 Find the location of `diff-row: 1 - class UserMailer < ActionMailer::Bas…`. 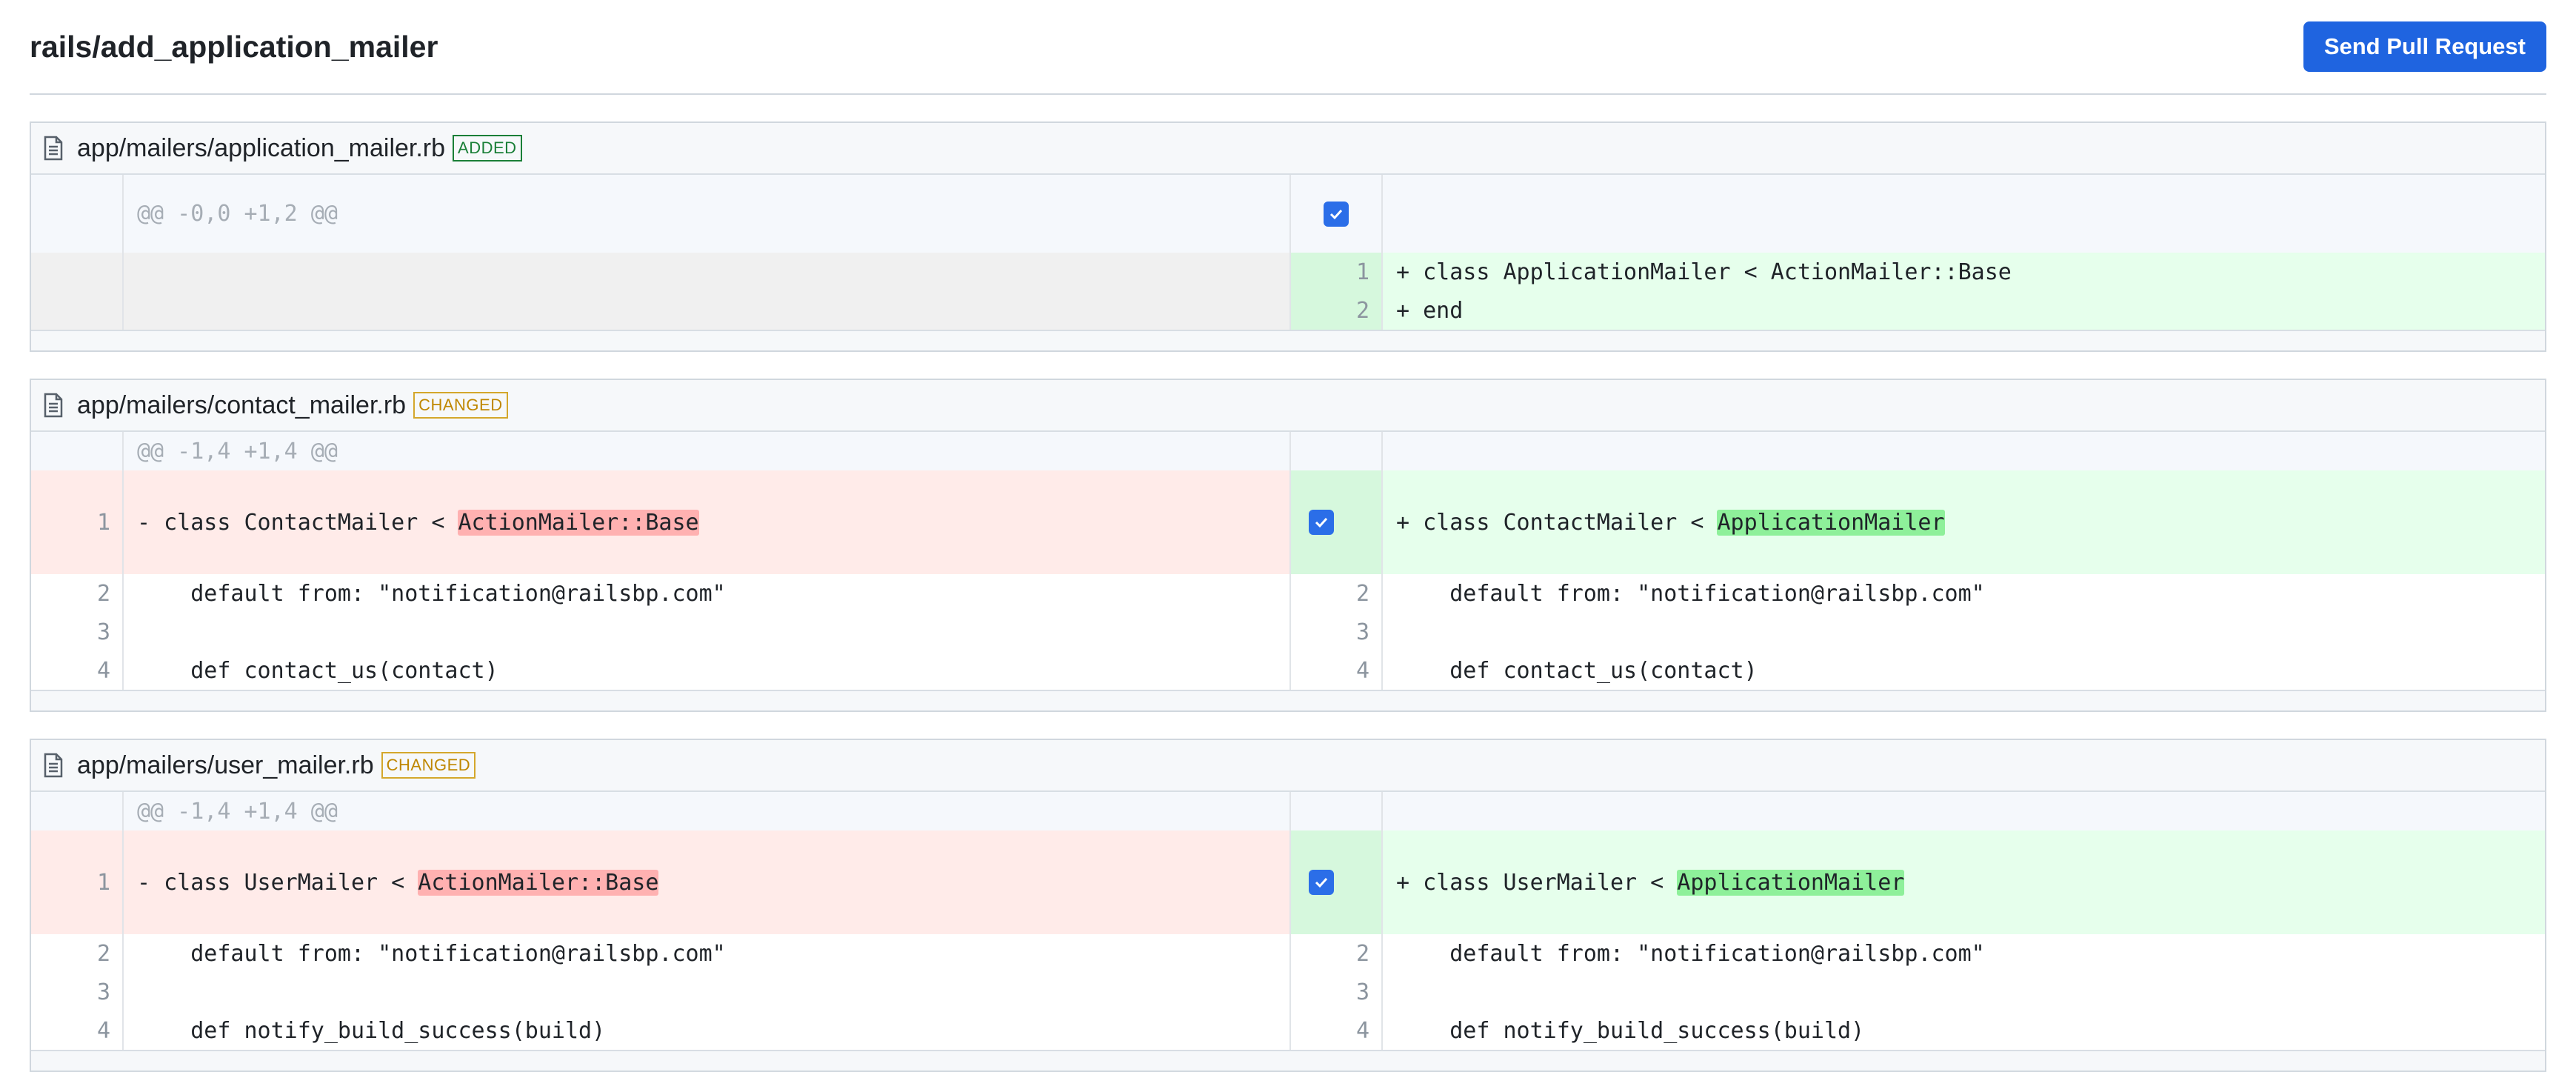

diff-row: 1 - class UserMailer < ActionMailer::Bas… is located at coordinates (1288, 882).